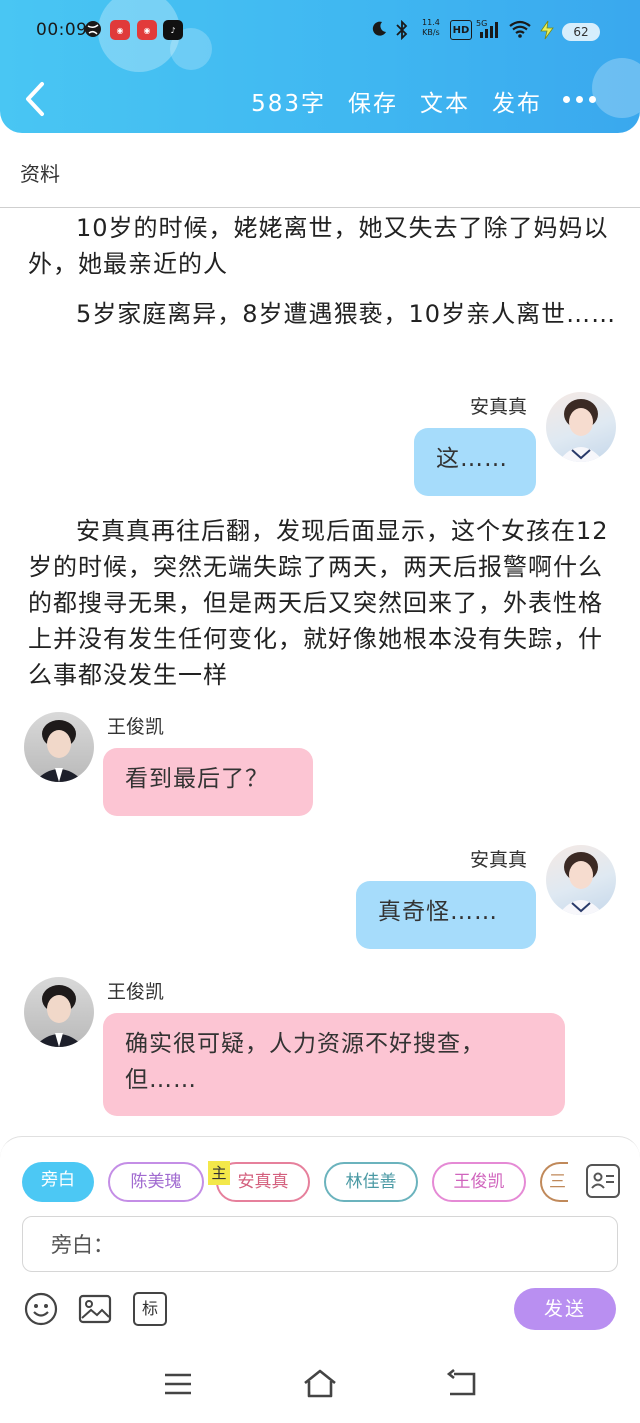 This screenshot has width=640, height=1423. I want to click on status-time: 00:09, so click(62, 30).